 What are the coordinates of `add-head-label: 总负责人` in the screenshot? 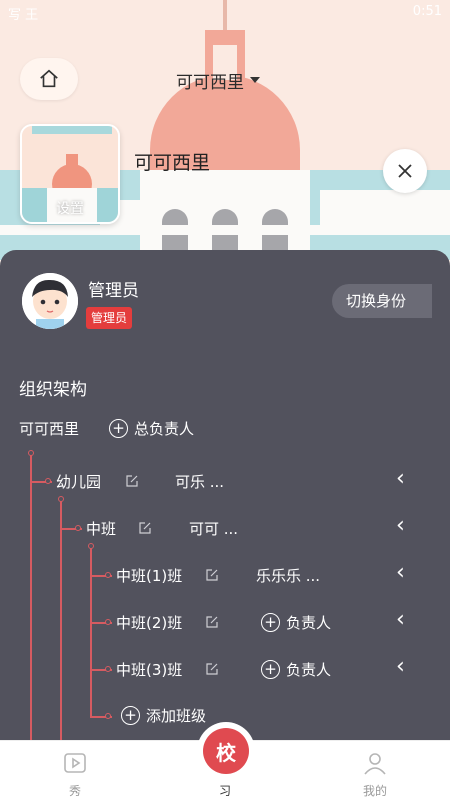 It's located at (164, 429).